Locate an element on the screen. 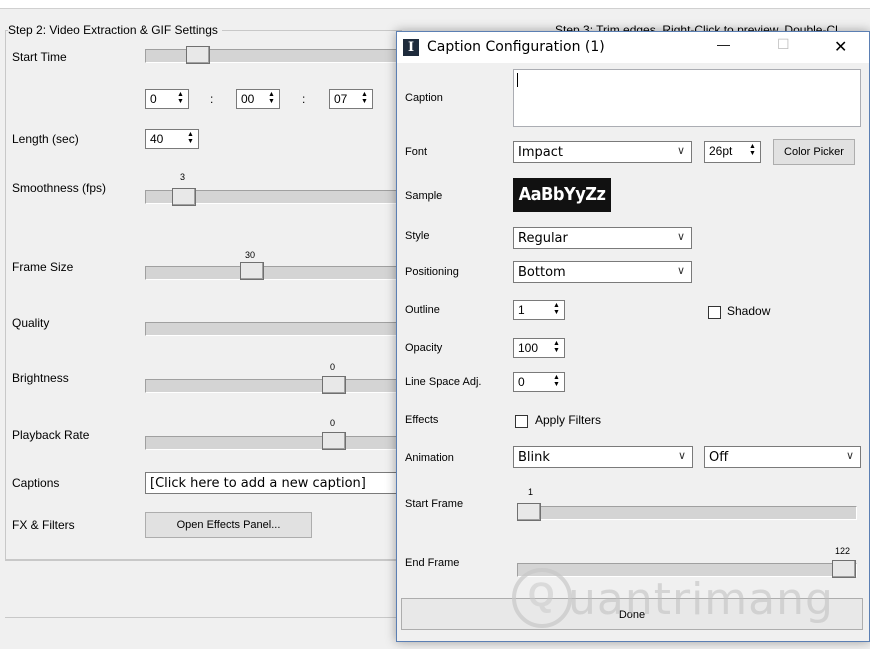 The width and height of the screenshot is (870, 649). font-sample-preview: AaBbYyZz is located at coordinates (562, 195).